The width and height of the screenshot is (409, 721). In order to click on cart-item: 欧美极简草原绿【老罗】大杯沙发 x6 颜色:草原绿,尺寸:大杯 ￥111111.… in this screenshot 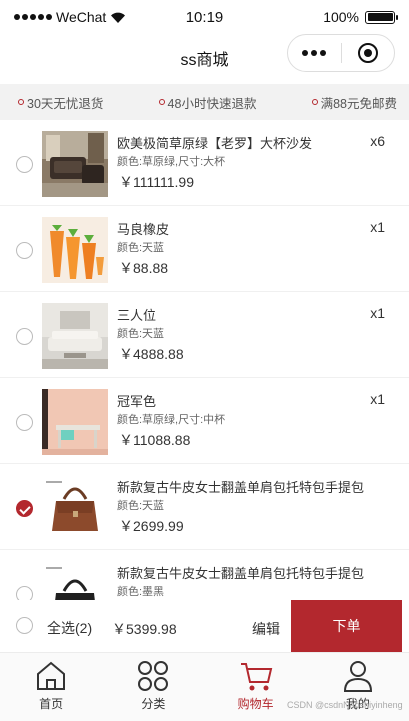, I will do `click(204, 163)`.